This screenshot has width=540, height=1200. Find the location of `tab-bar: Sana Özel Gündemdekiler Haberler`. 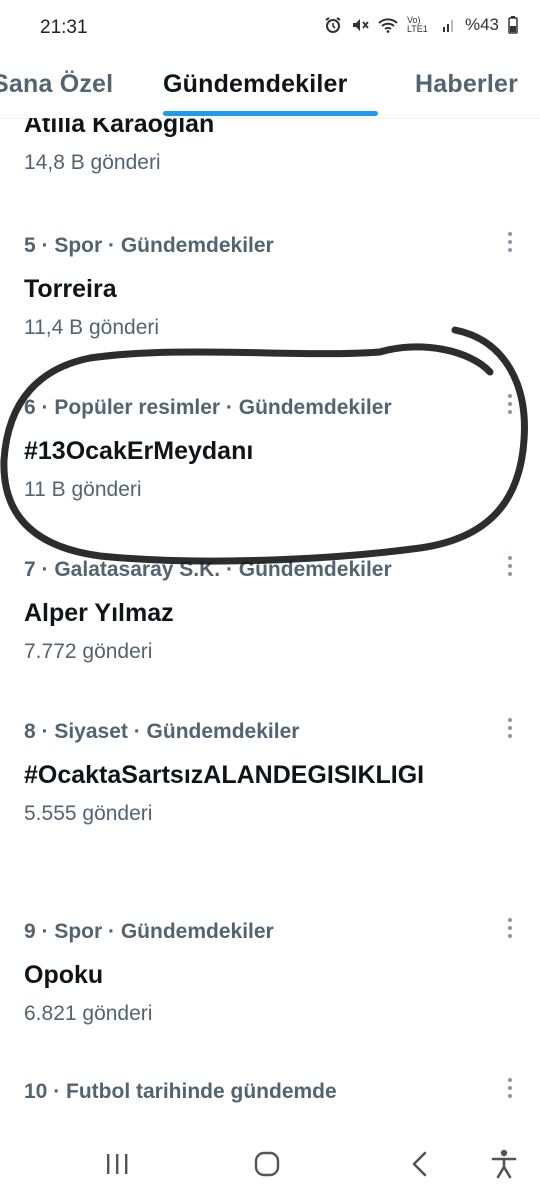

tab-bar: Sana Özel Gündemdekiler Haberler is located at coordinates (270, 87).